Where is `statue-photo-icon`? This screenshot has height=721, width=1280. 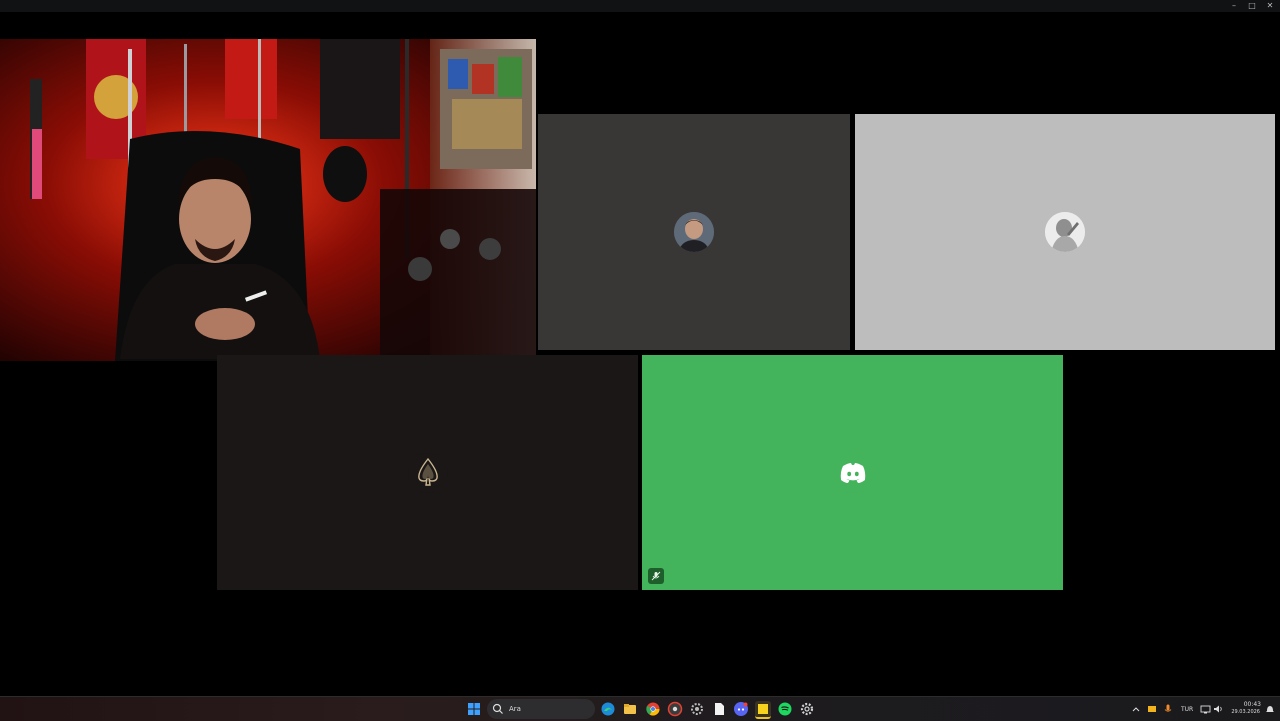 statue-photo-icon is located at coordinates (1065, 232).